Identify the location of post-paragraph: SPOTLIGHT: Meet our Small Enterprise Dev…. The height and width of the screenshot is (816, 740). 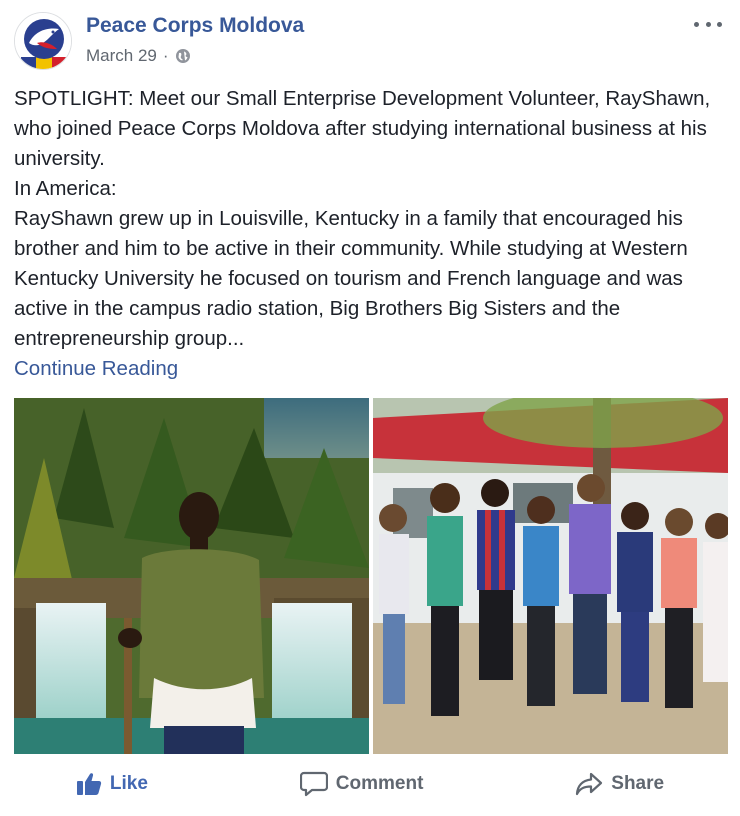
(362, 128).